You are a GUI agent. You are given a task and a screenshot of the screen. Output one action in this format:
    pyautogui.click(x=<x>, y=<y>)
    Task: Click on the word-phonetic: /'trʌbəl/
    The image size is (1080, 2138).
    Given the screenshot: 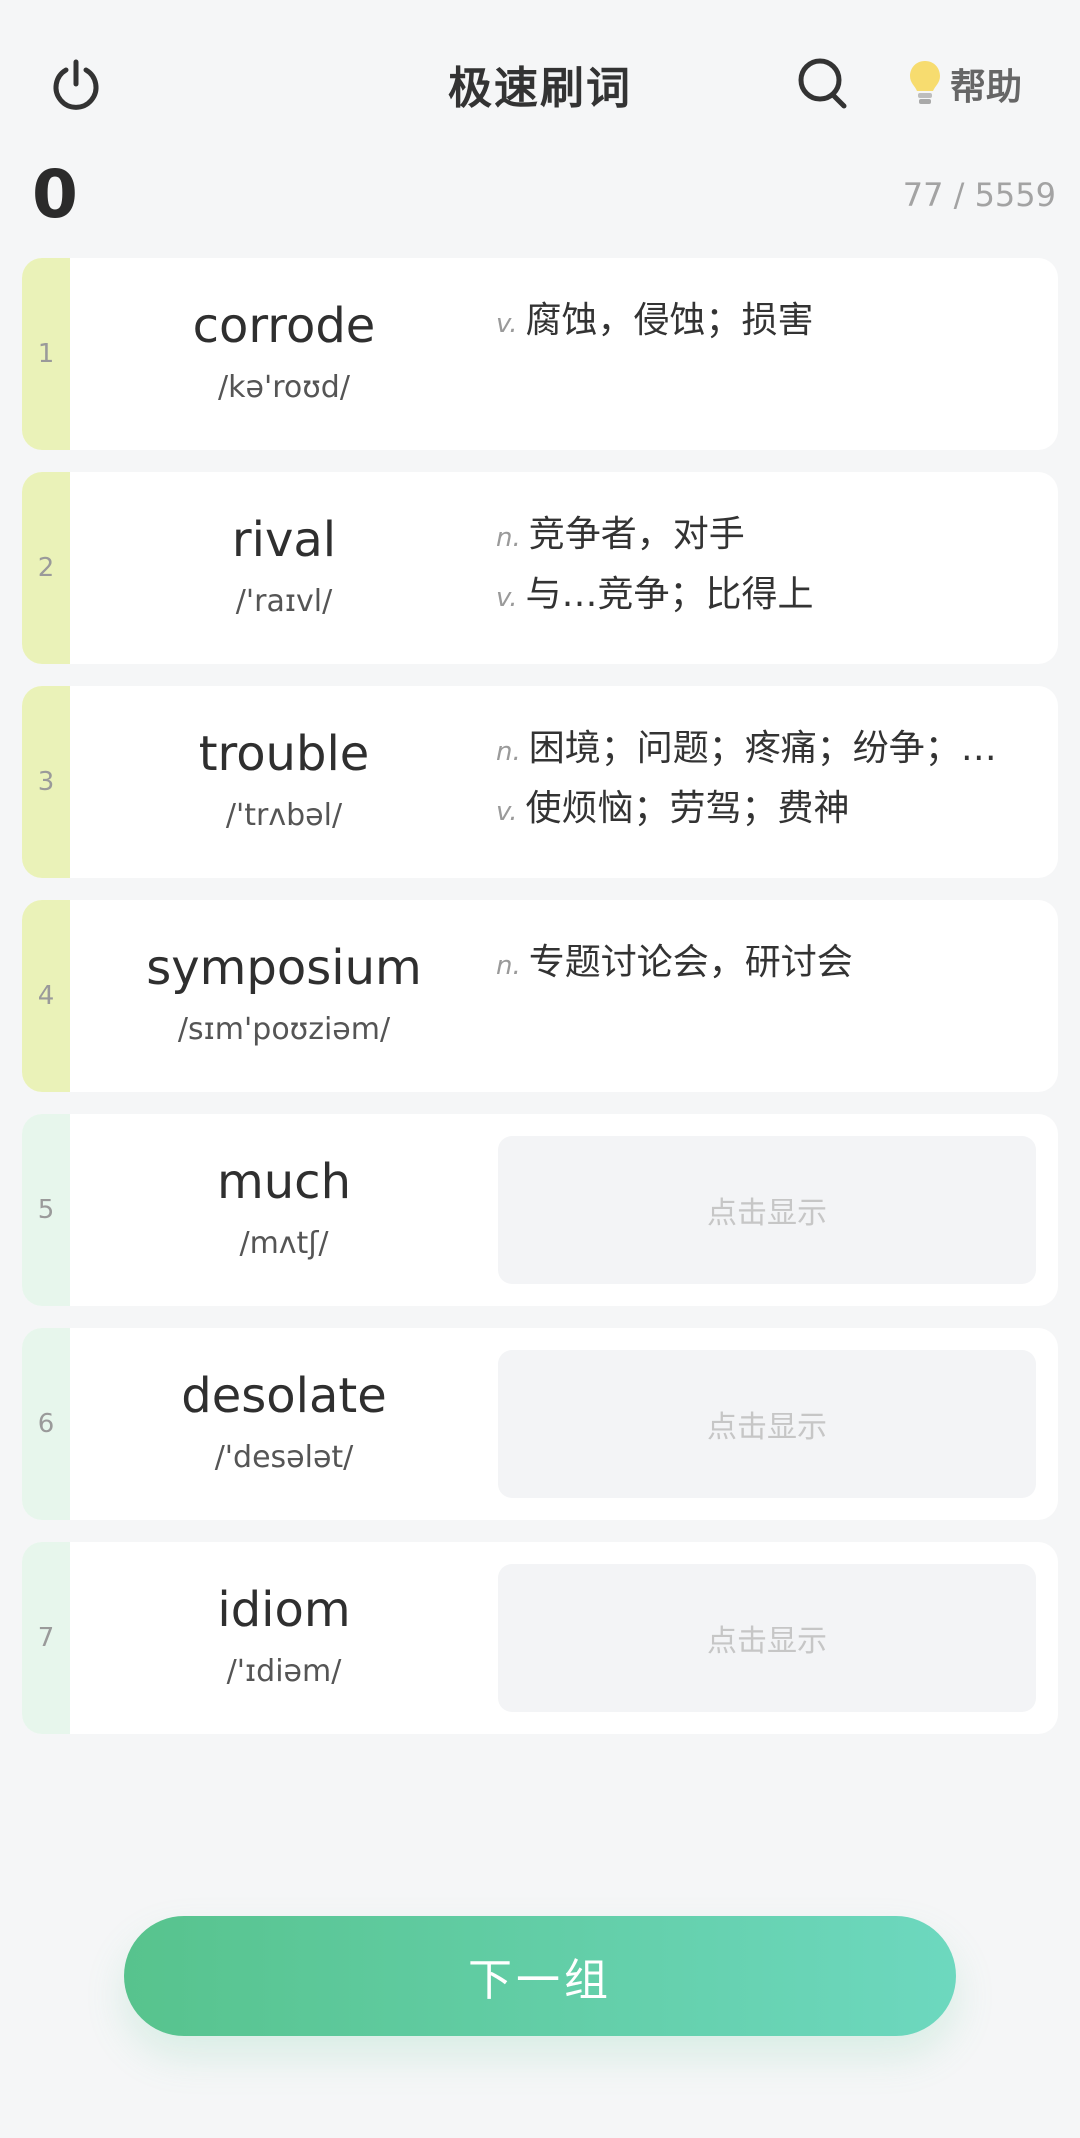 What is the action you would take?
    pyautogui.click(x=284, y=815)
    